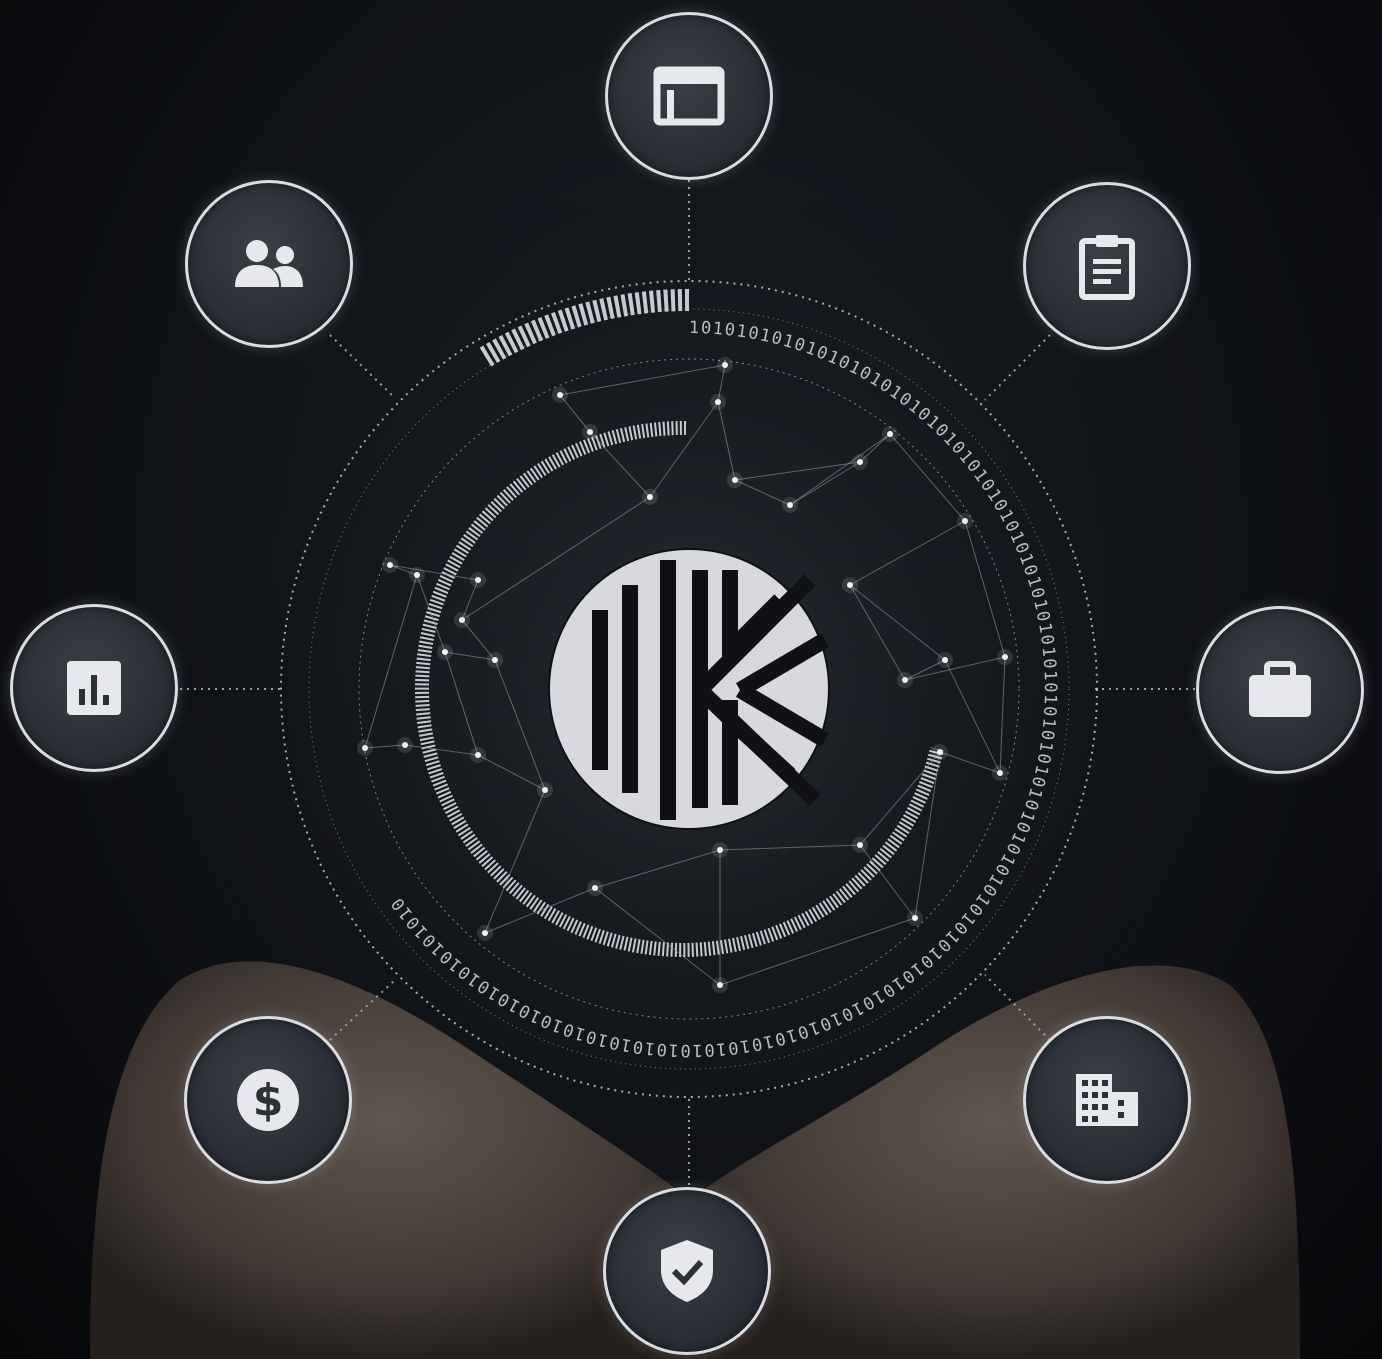  I want to click on bar-chart-node, so click(94, 688).